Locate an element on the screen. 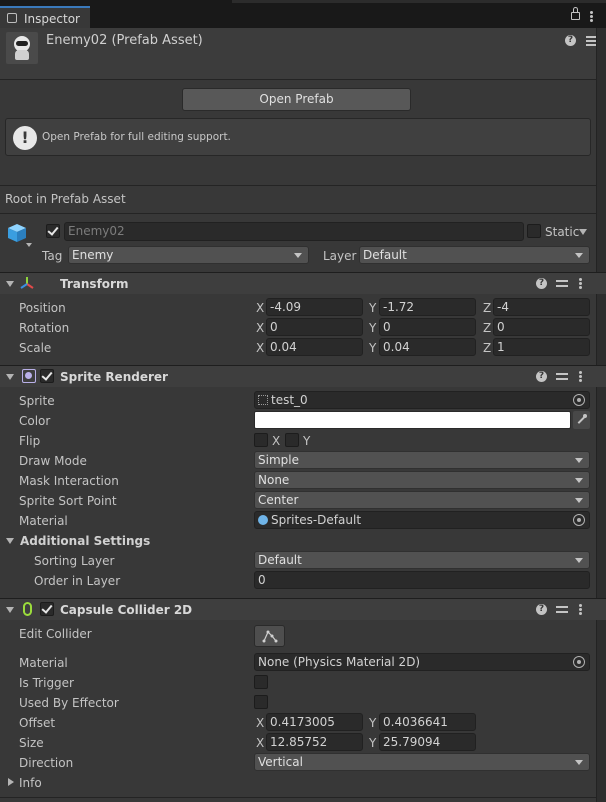  additional-settings-label: Additional Settings is located at coordinates (85, 541).